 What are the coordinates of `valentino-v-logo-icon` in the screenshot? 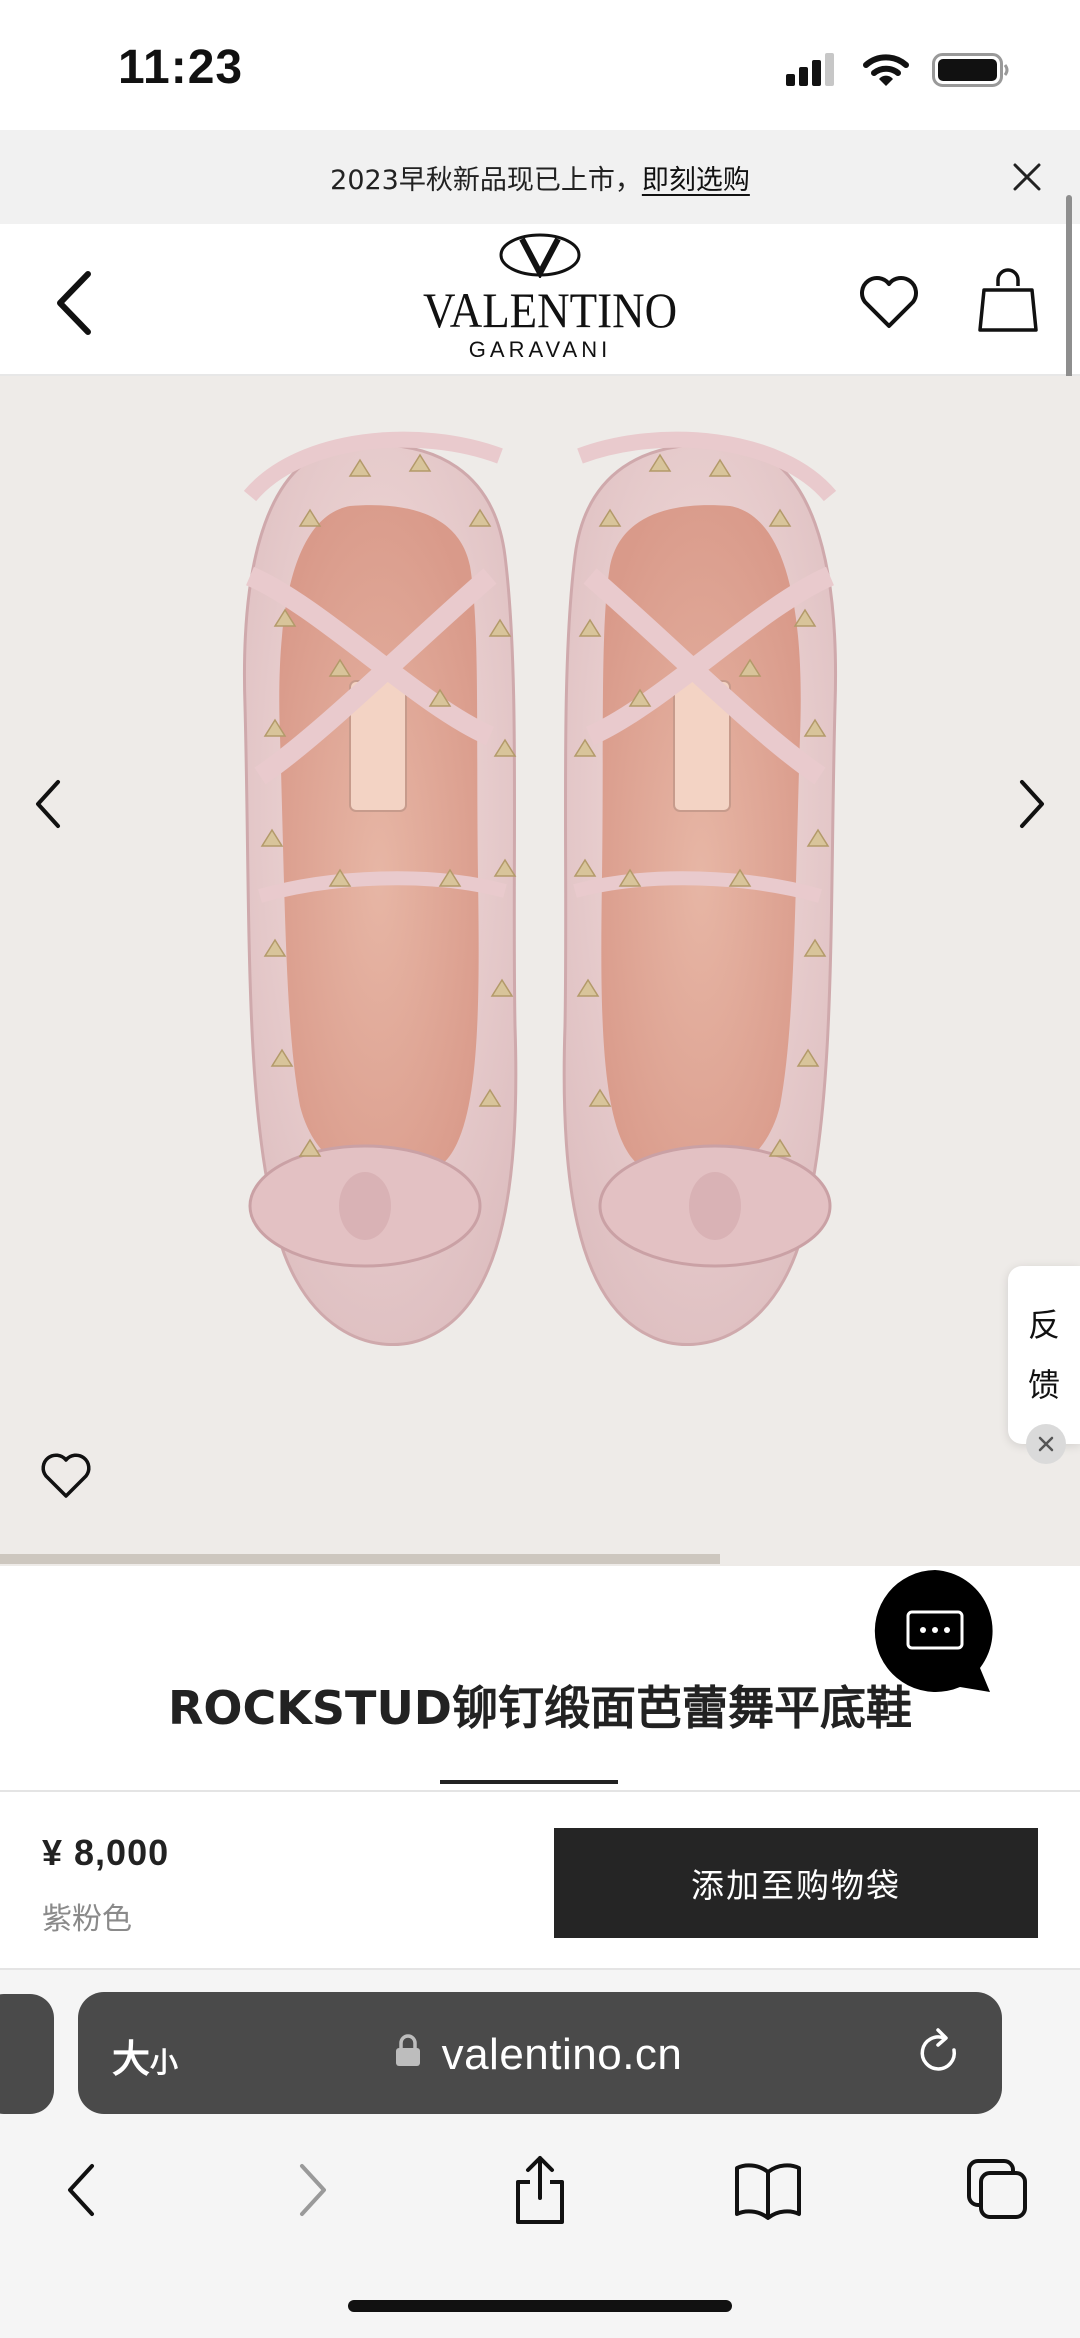 It's located at (540, 256).